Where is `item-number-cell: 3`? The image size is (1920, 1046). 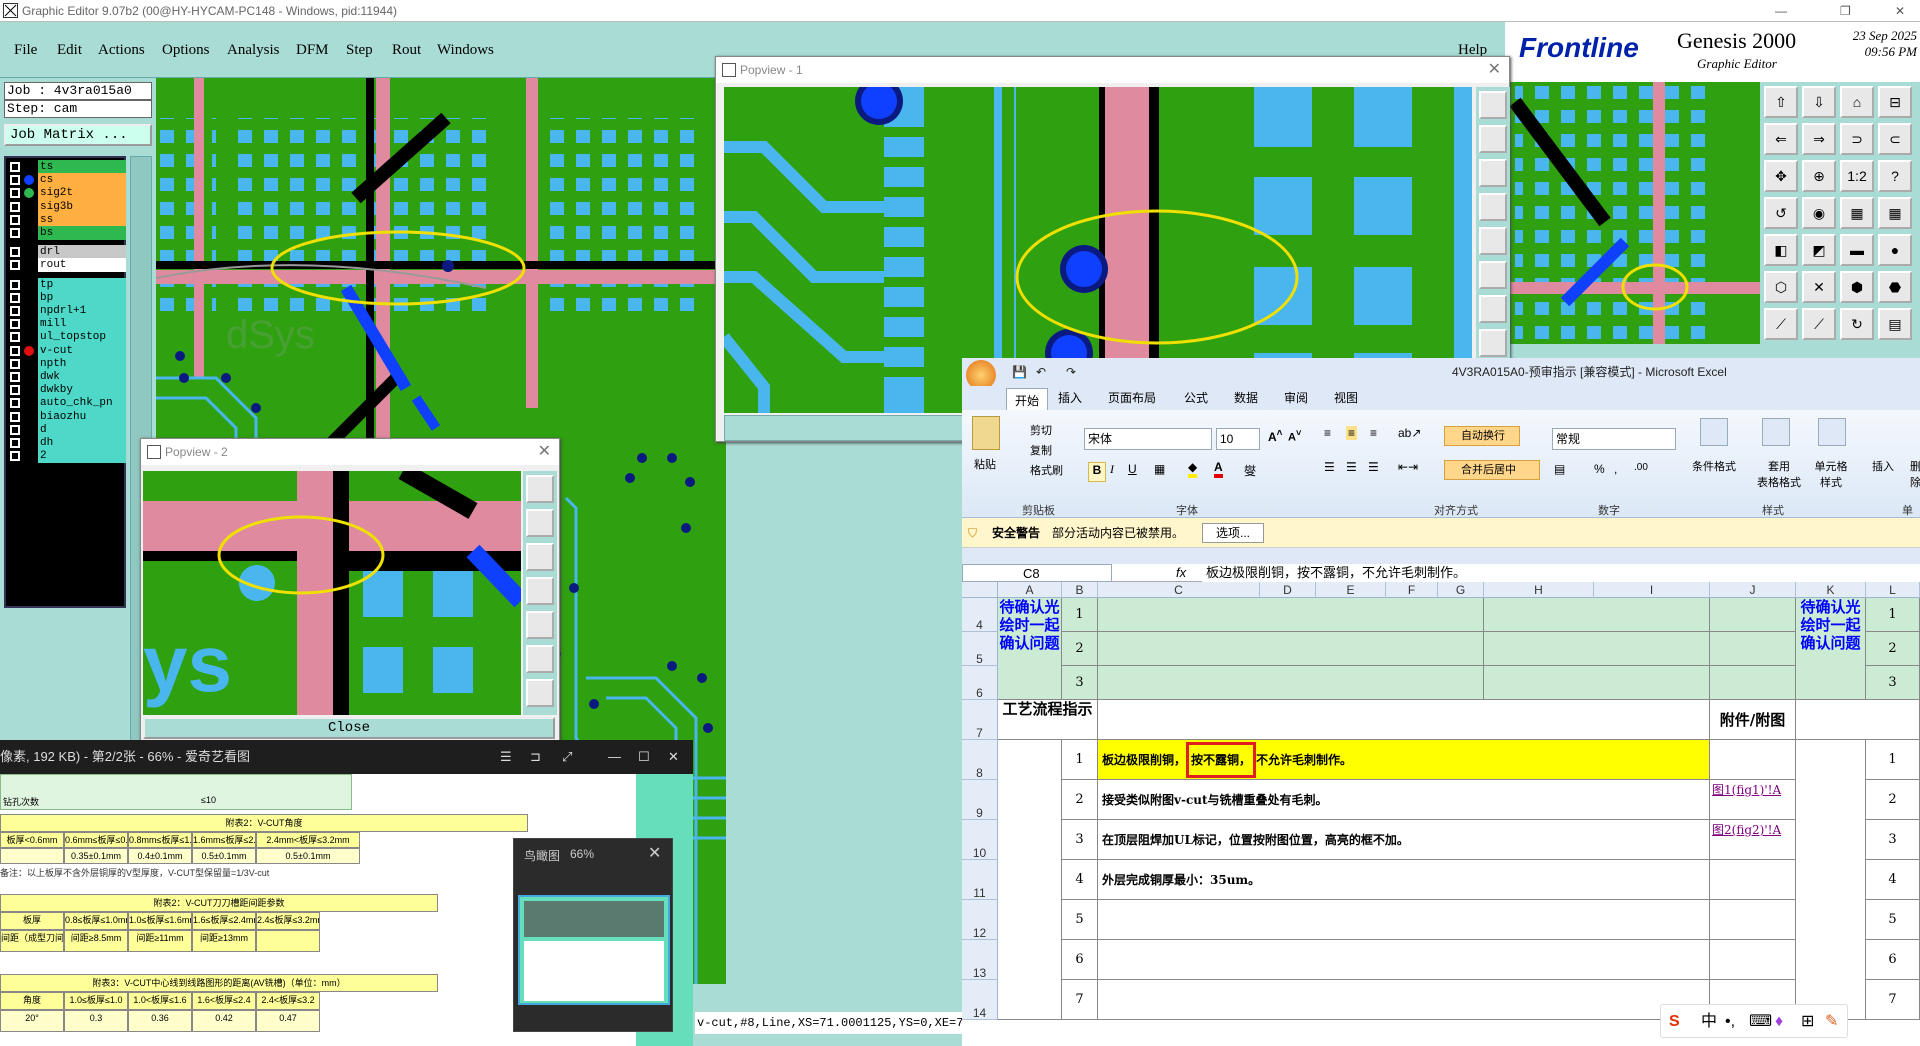
item-number-cell: 3 is located at coordinates (1080, 840).